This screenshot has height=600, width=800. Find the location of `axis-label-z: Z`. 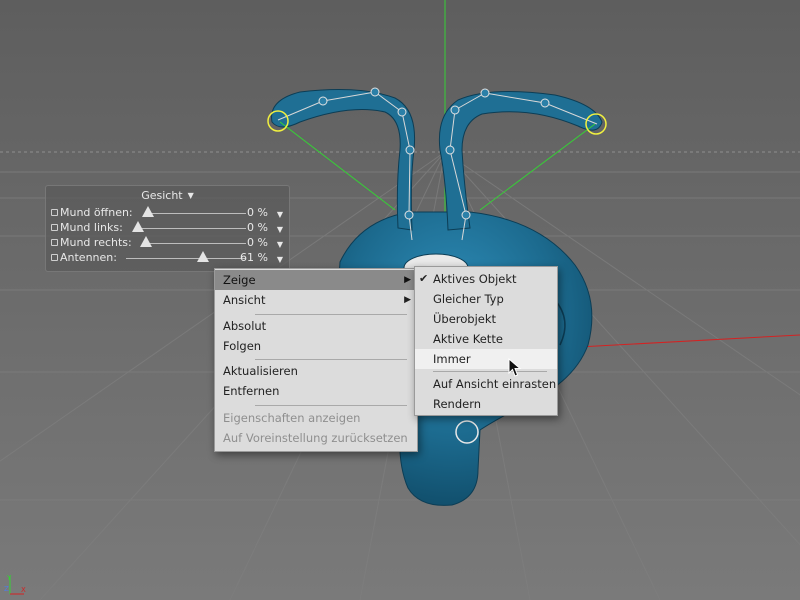

axis-label-z: Z is located at coordinates (6, 589).